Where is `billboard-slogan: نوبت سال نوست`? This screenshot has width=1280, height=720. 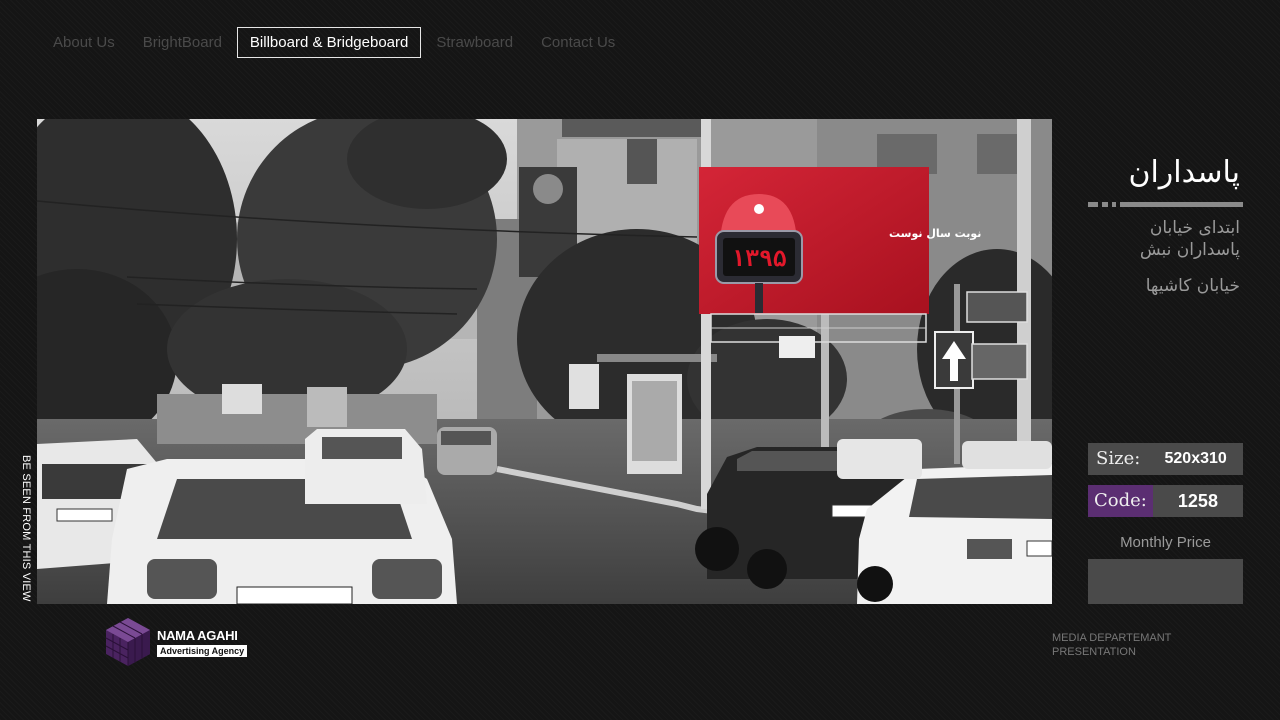
billboard-slogan: نوبت سال نوست is located at coordinates (935, 233).